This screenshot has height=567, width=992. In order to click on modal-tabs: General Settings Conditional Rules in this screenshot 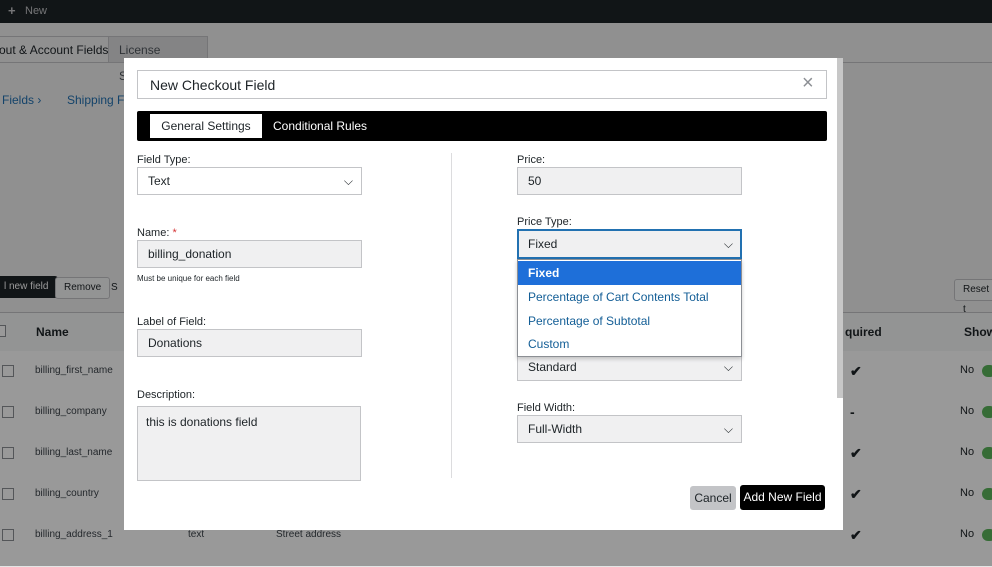, I will do `click(482, 126)`.